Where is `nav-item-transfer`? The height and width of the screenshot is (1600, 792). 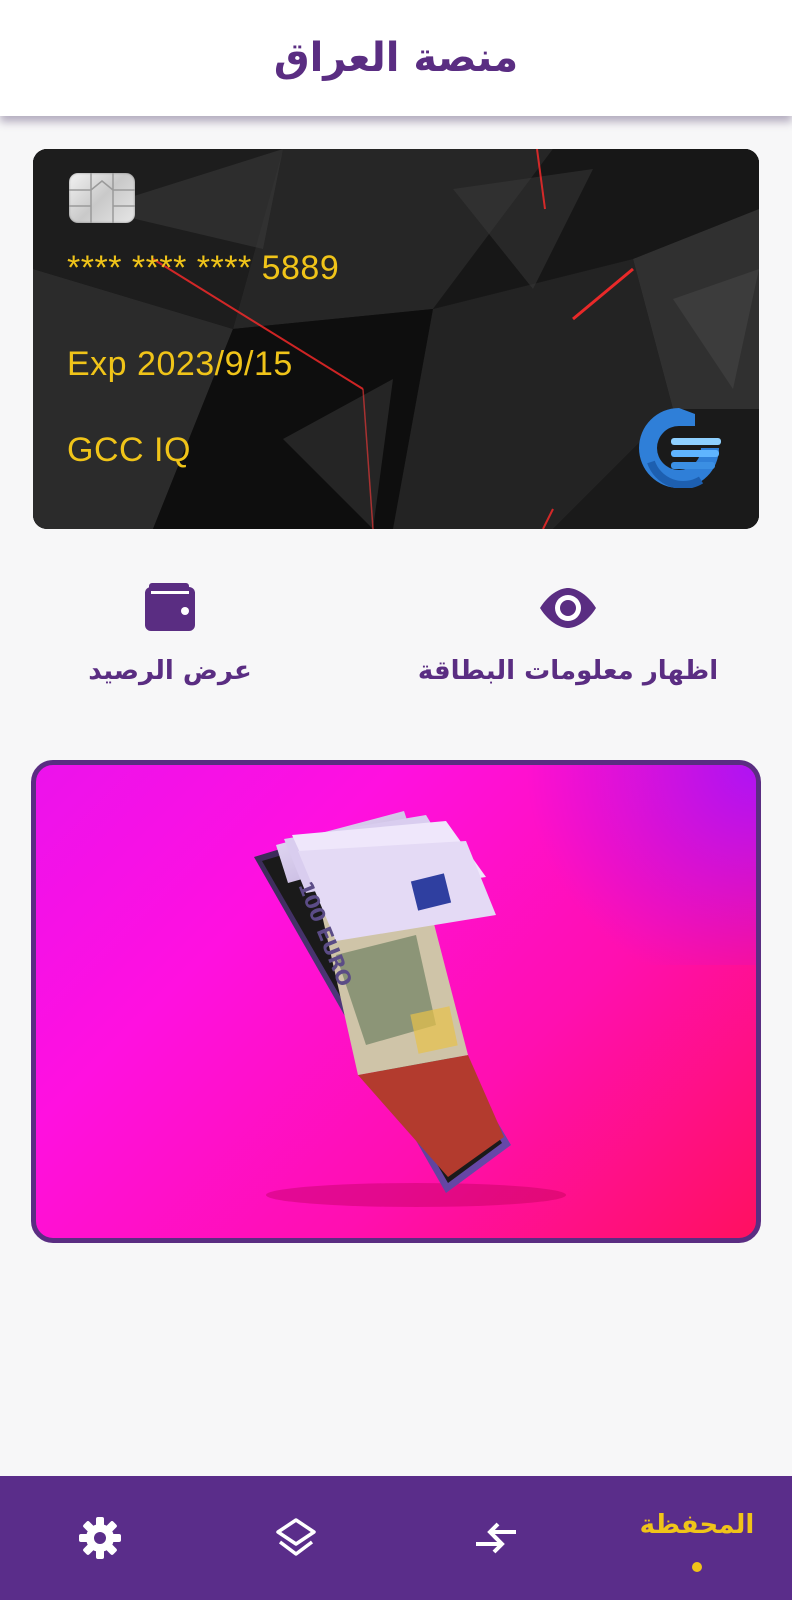 nav-item-transfer is located at coordinates (496, 1538).